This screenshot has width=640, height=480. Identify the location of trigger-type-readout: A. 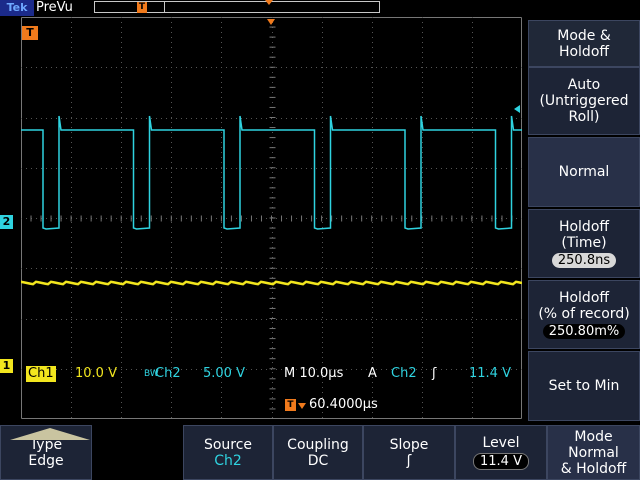
(372, 373).